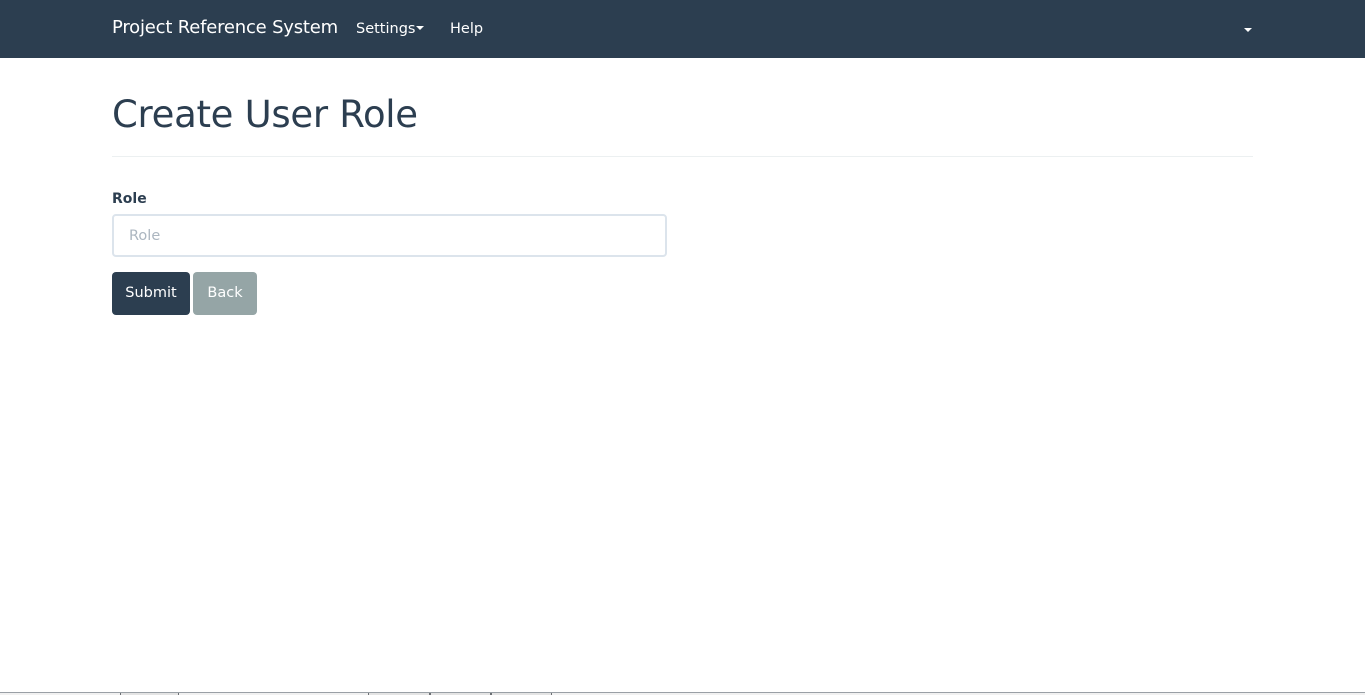 This screenshot has width=1365, height=695. I want to click on brand-link: Project Reference System, so click(225, 28).